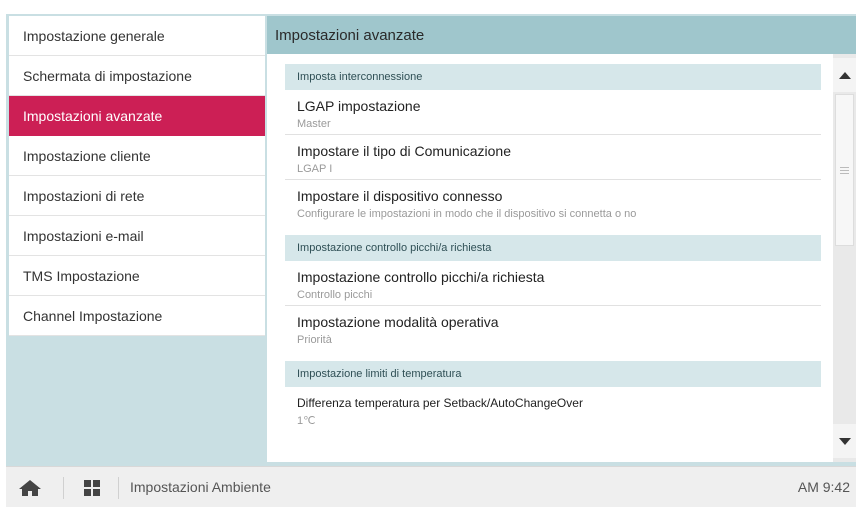 The height and width of the screenshot is (507, 862). I want to click on setting-title: Impostazione modalità operativa, so click(398, 322).